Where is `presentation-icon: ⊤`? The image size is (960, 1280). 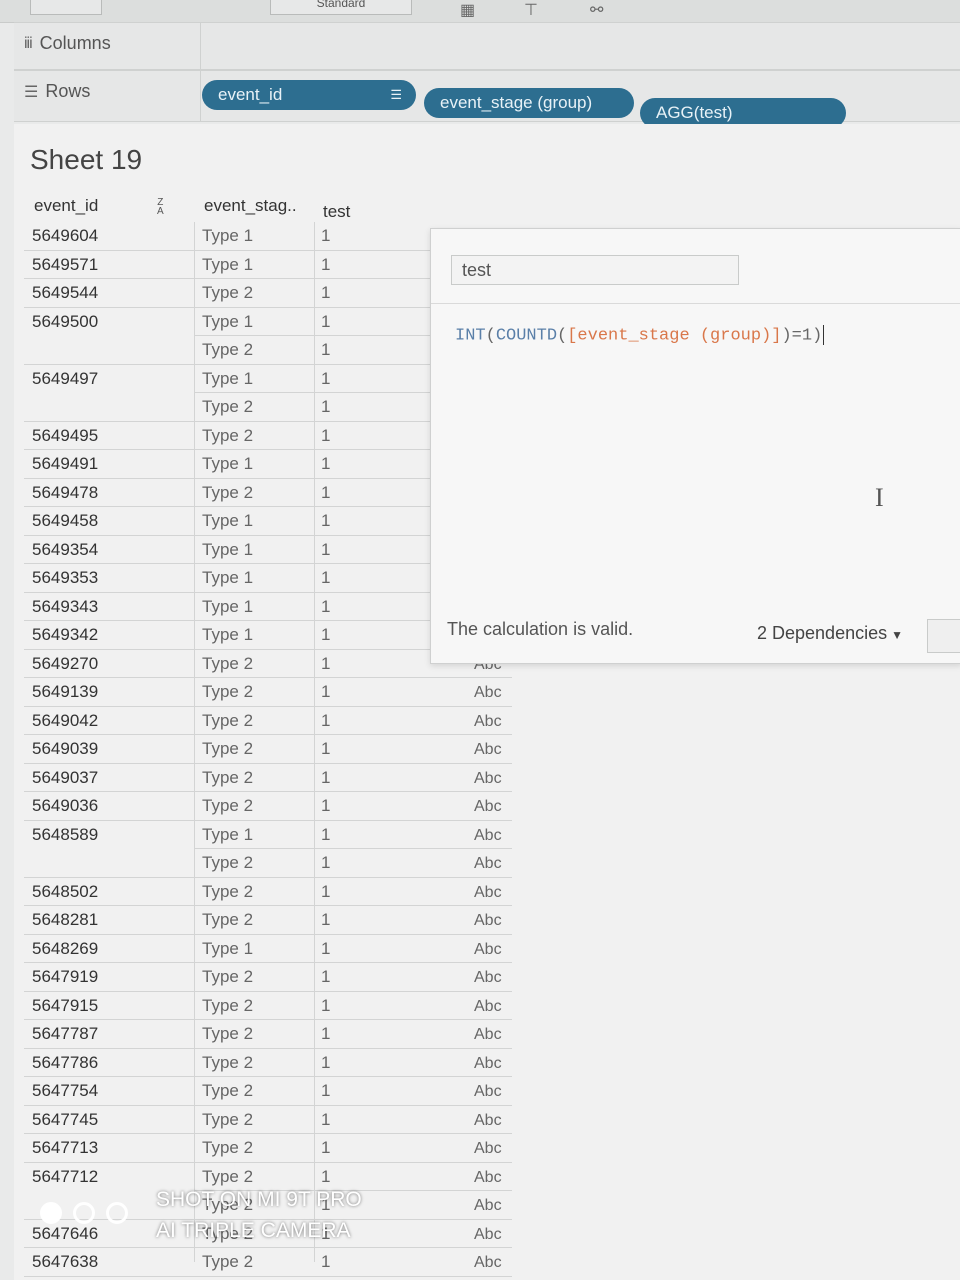
presentation-icon: ⊤ is located at coordinates (531, 10).